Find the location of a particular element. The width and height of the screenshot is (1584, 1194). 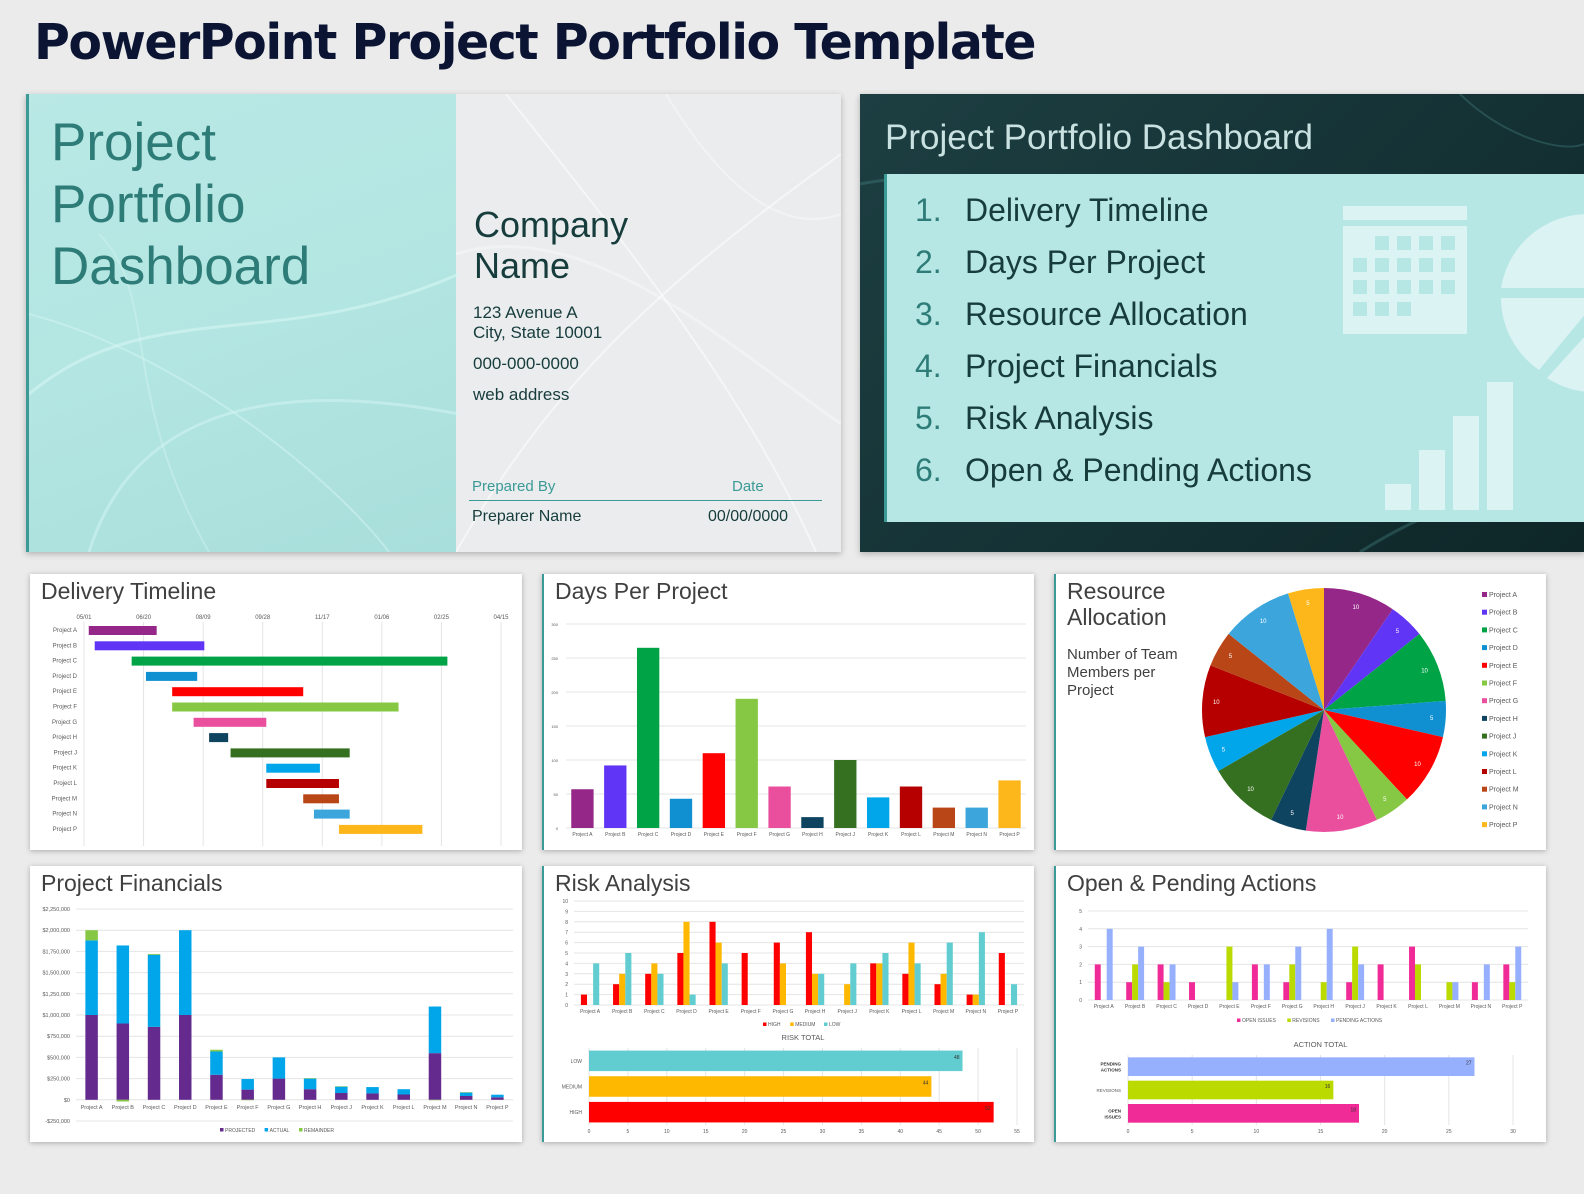

agenda-item-days-per-project: 2. Days Per Project is located at coordinates (1060, 262).